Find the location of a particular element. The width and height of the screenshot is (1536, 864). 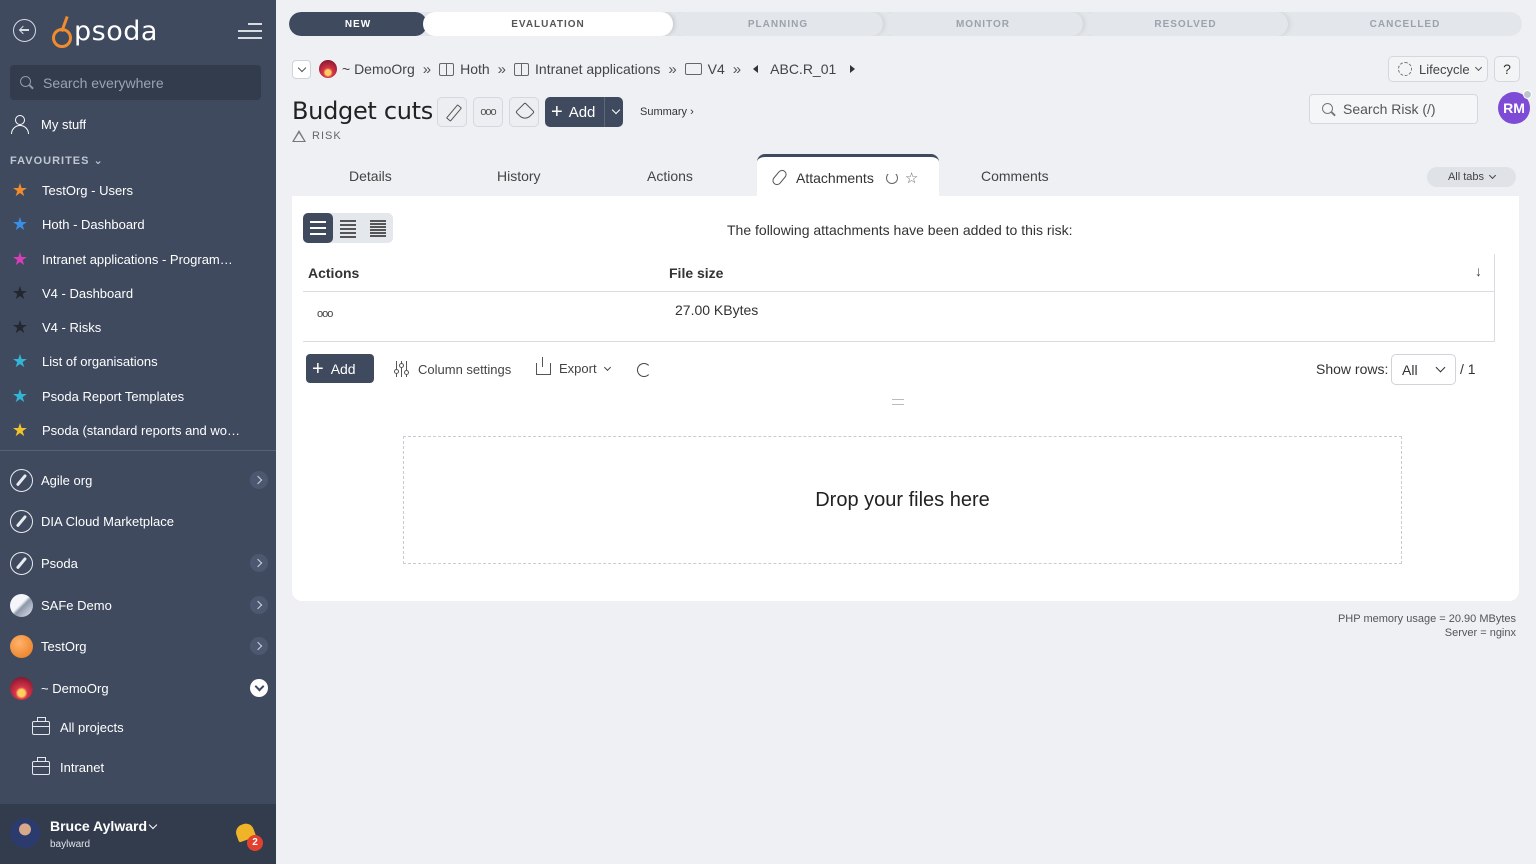

psoda-logo: psoda is located at coordinates (104, 31).